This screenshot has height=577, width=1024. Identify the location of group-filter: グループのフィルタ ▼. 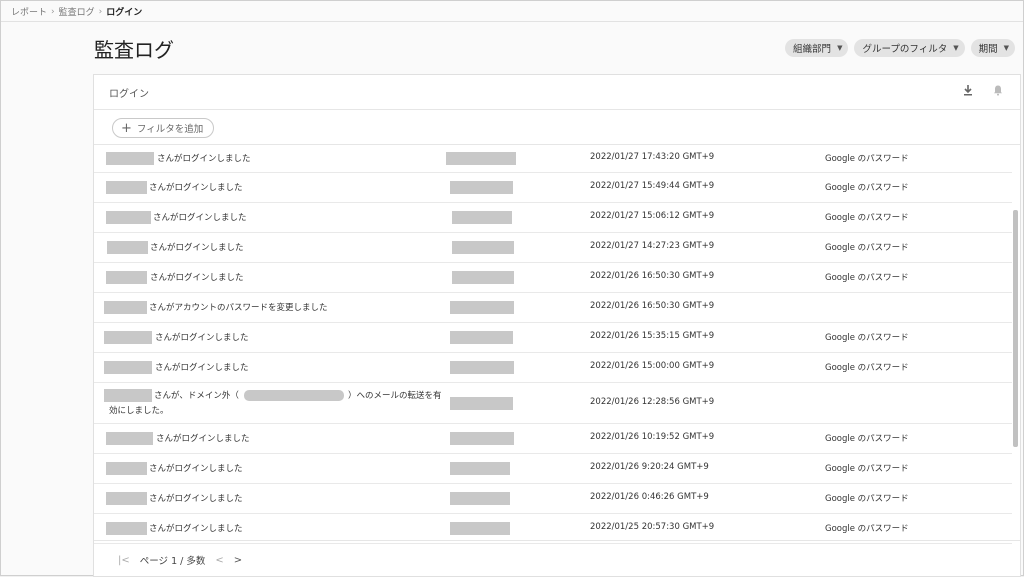
(909, 48).